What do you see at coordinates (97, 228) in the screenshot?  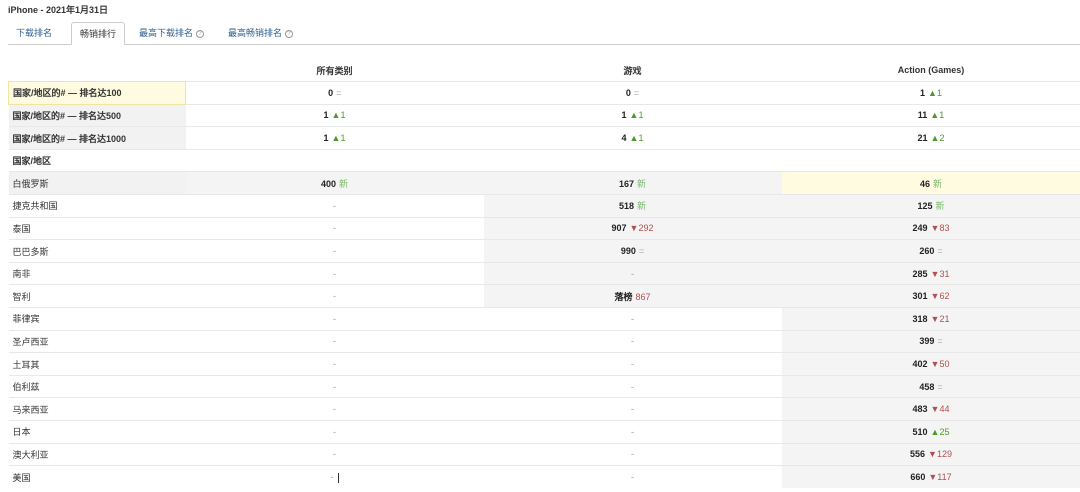 I see `country-label: 泰国` at bounding box center [97, 228].